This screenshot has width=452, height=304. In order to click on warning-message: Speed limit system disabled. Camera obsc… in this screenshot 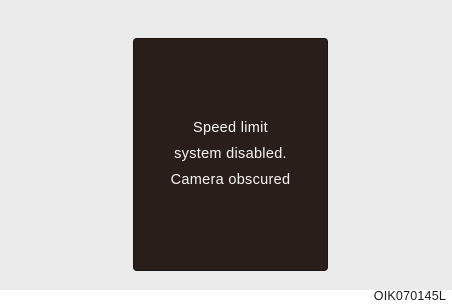, I will do `click(230, 154)`.